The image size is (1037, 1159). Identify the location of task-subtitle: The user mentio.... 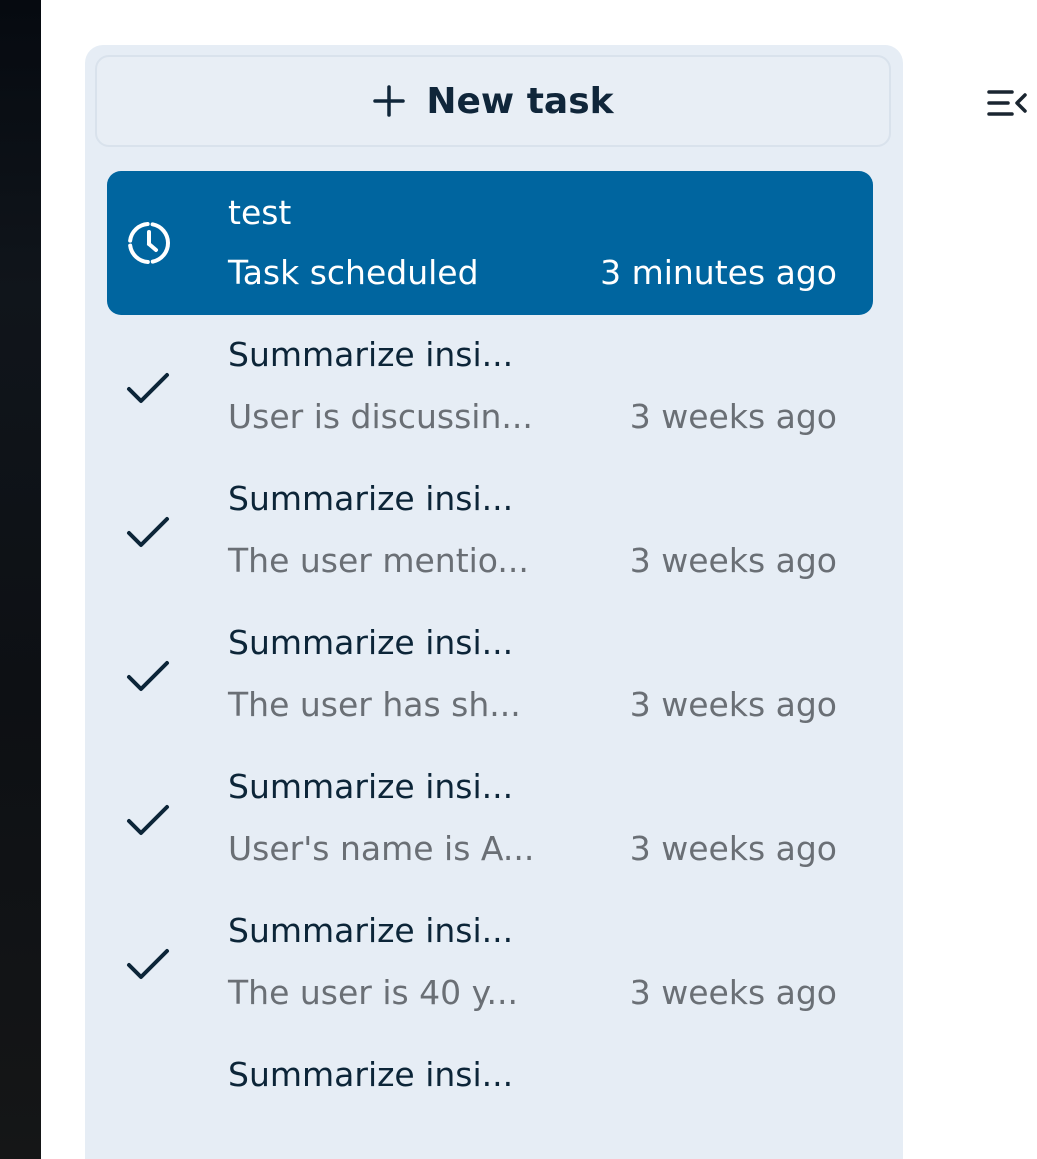
(378, 560).